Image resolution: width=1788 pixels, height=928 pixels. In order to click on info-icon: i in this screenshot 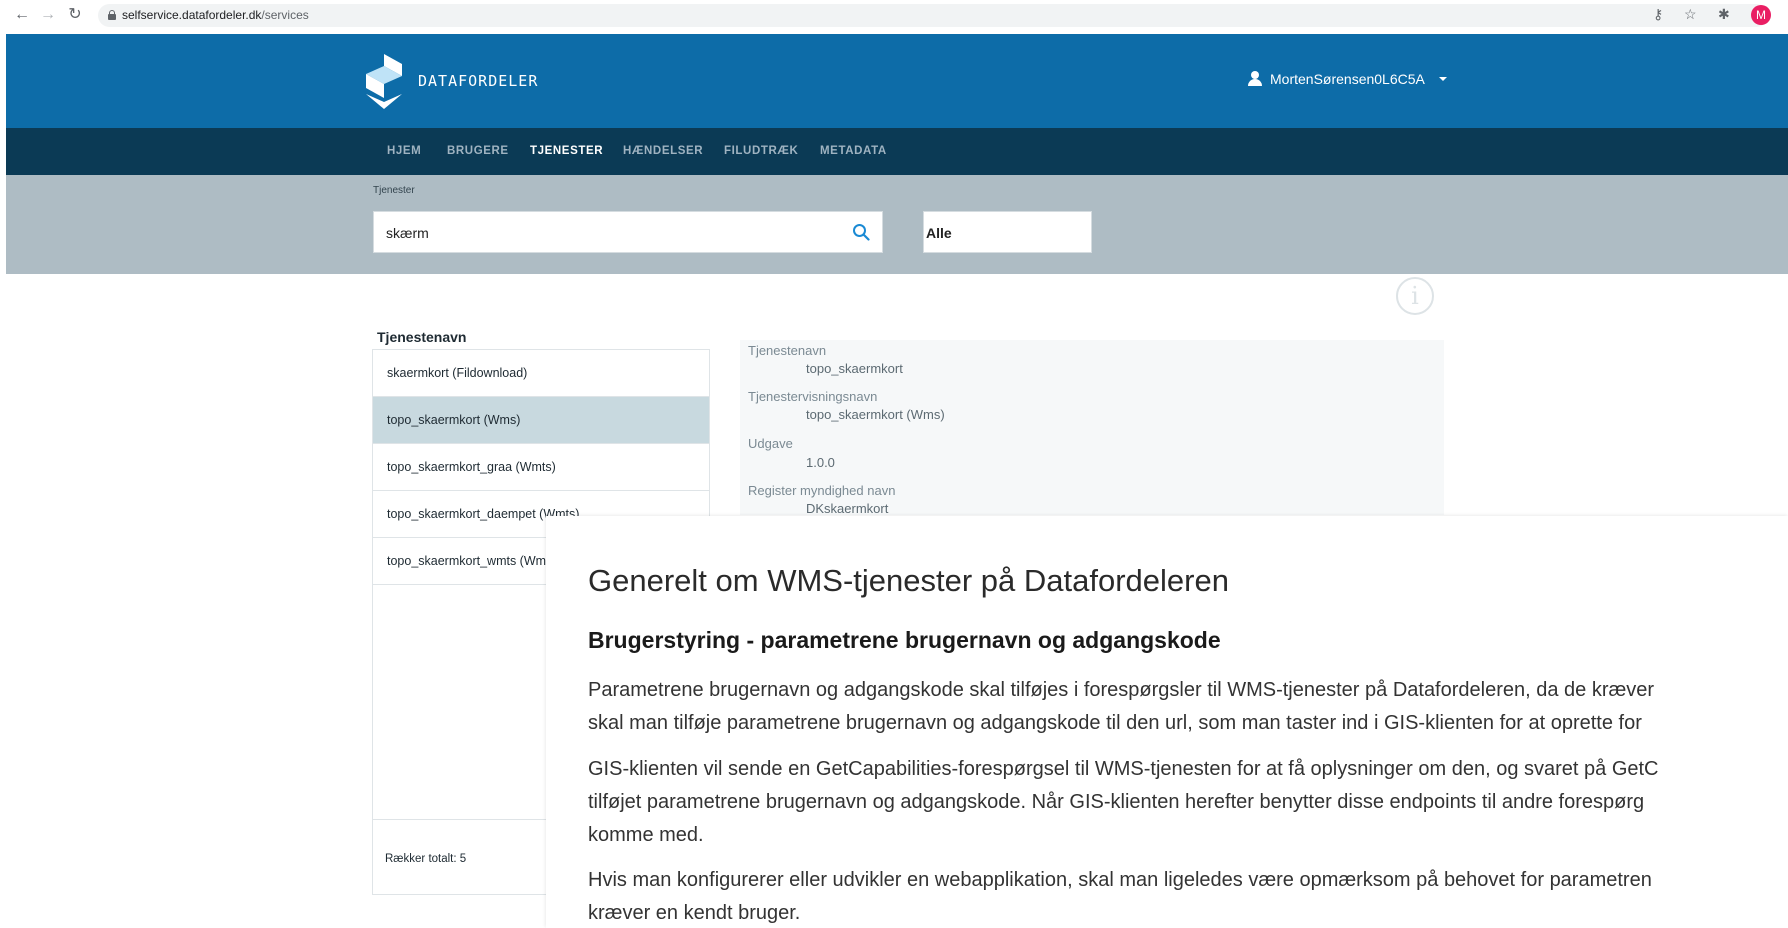, I will do `click(1415, 296)`.